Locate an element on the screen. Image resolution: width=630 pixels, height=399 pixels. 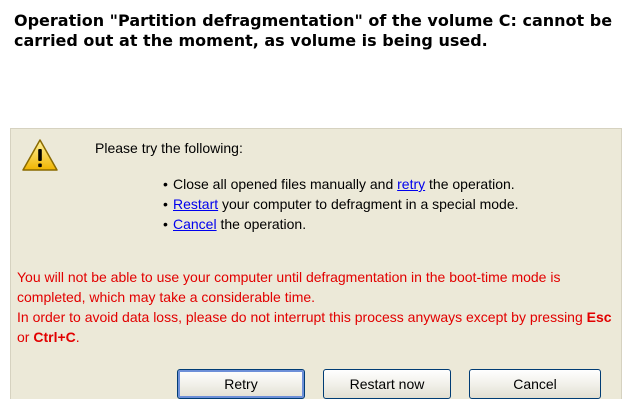
retry-link: retry is located at coordinates (411, 184).